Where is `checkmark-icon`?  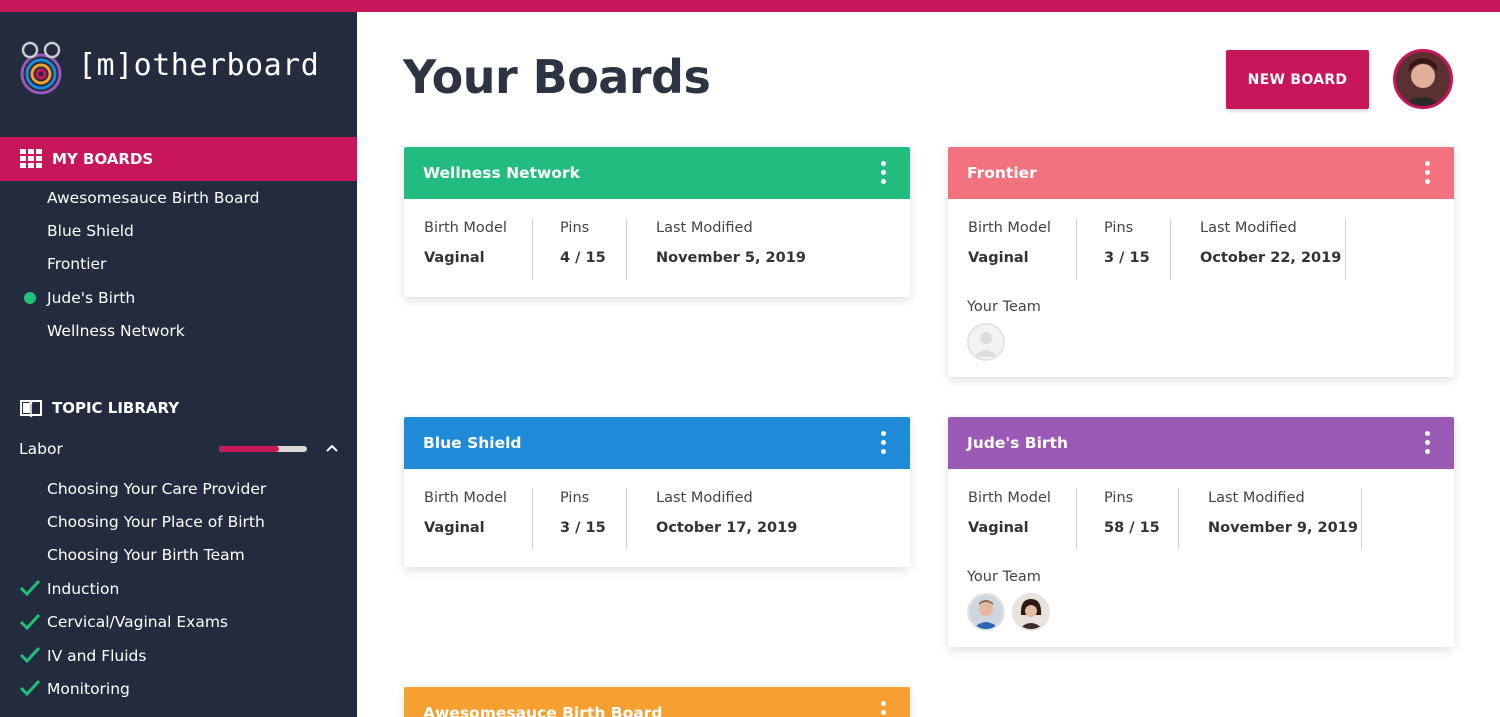
checkmark-icon is located at coordinates (30, 655).